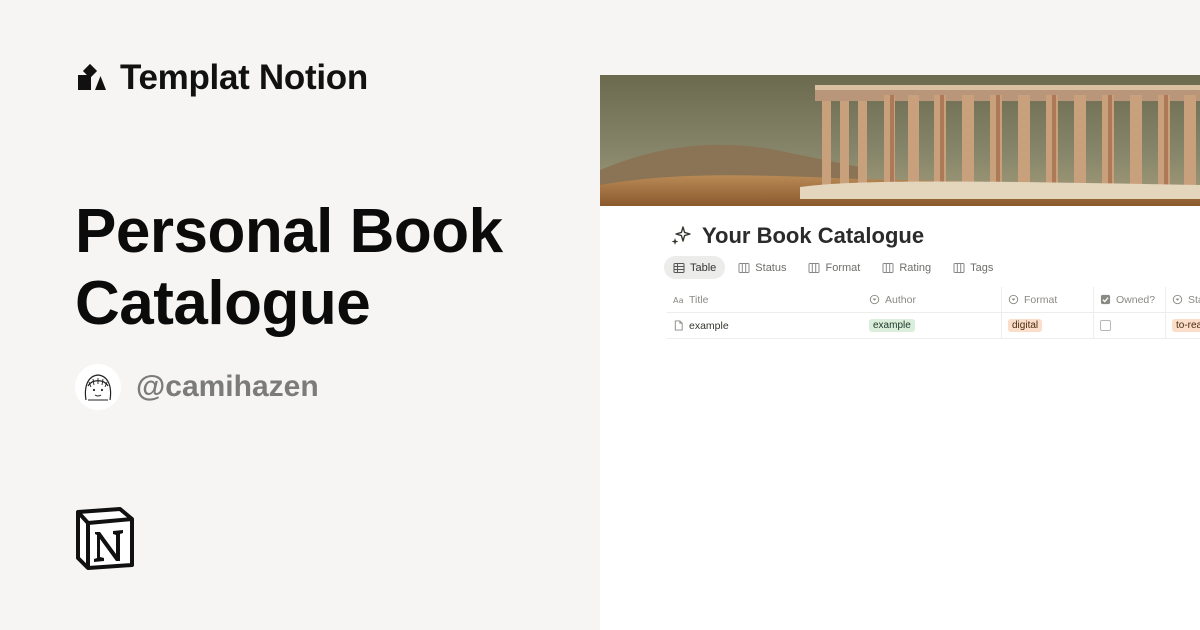  I want to click on owned-checkbox, so click(1105, 325).